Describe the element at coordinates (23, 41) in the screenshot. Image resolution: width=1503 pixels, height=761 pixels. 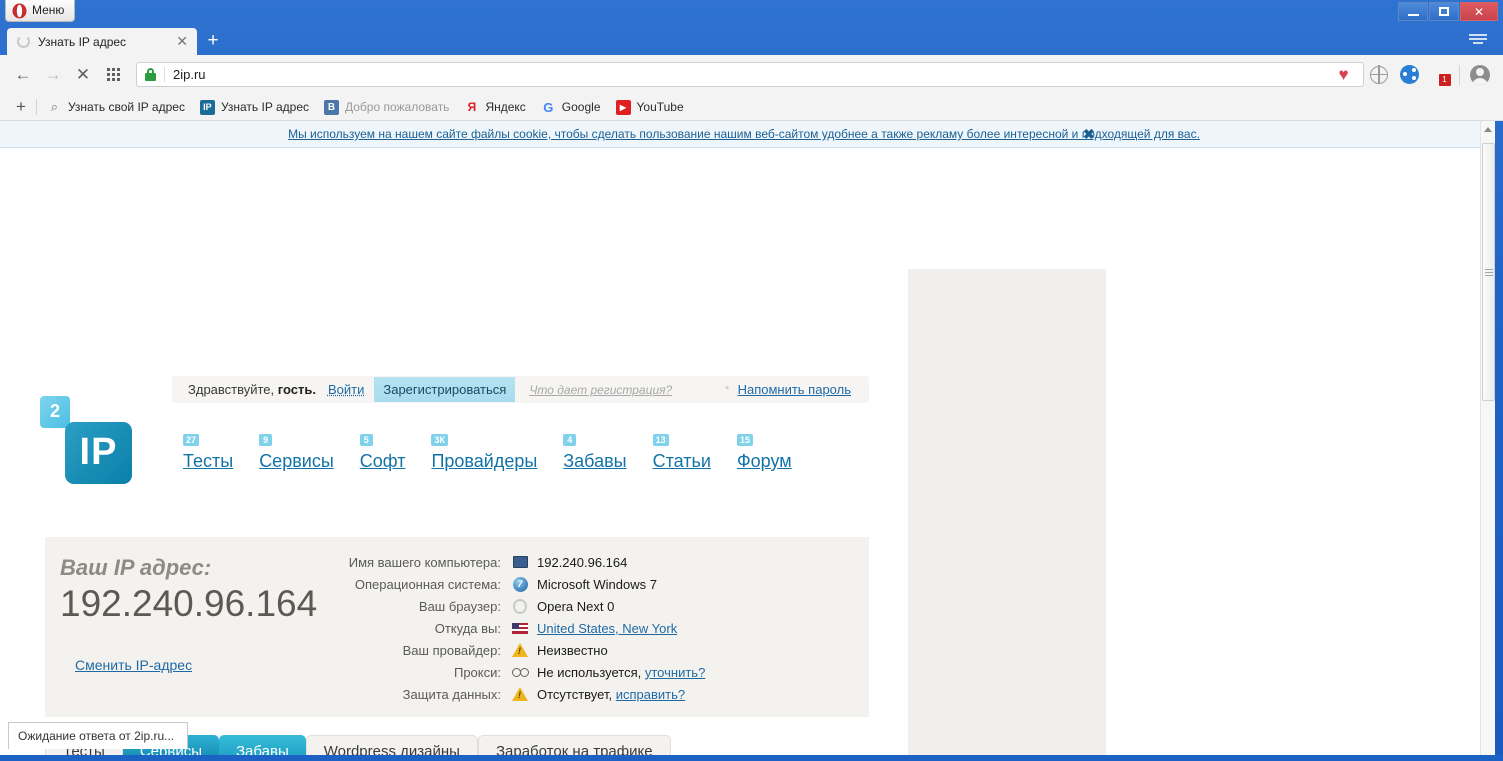
I see `loading-spinner-icon` at that location.